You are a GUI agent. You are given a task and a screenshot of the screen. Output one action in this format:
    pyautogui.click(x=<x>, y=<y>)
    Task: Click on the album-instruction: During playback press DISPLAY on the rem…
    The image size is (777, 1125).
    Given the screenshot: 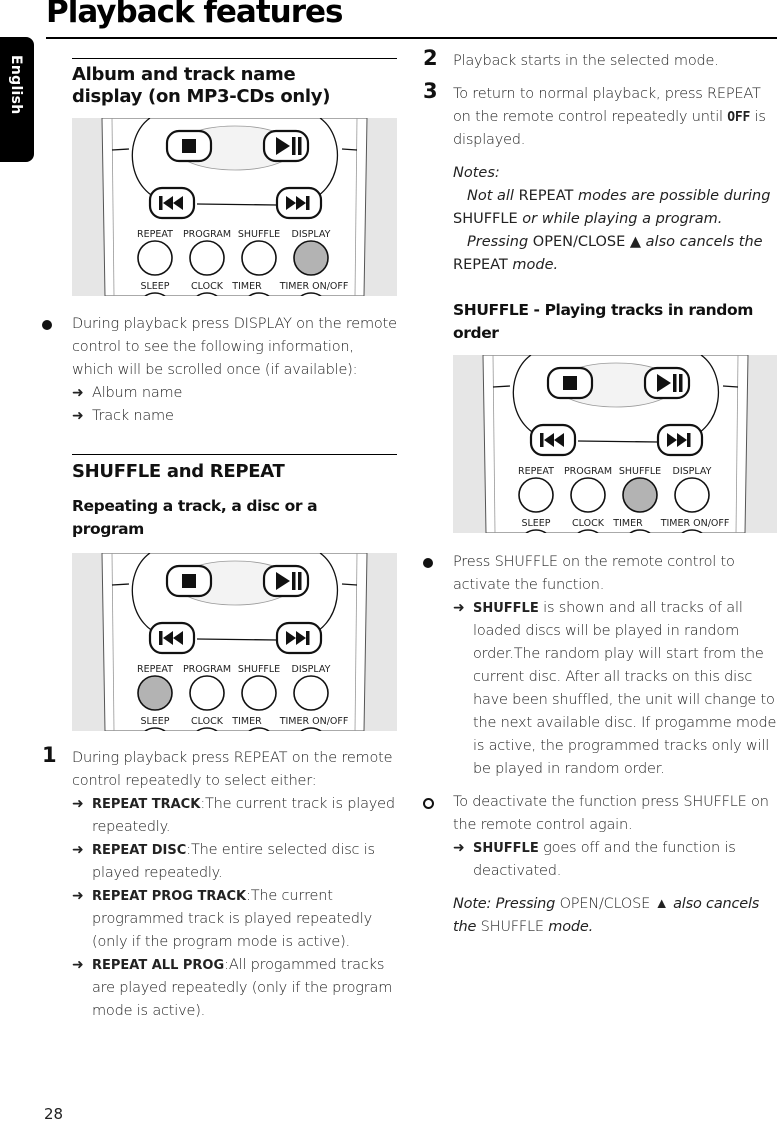 What is the action you would take?
    pyautogui.click(x=219, y=370)
    